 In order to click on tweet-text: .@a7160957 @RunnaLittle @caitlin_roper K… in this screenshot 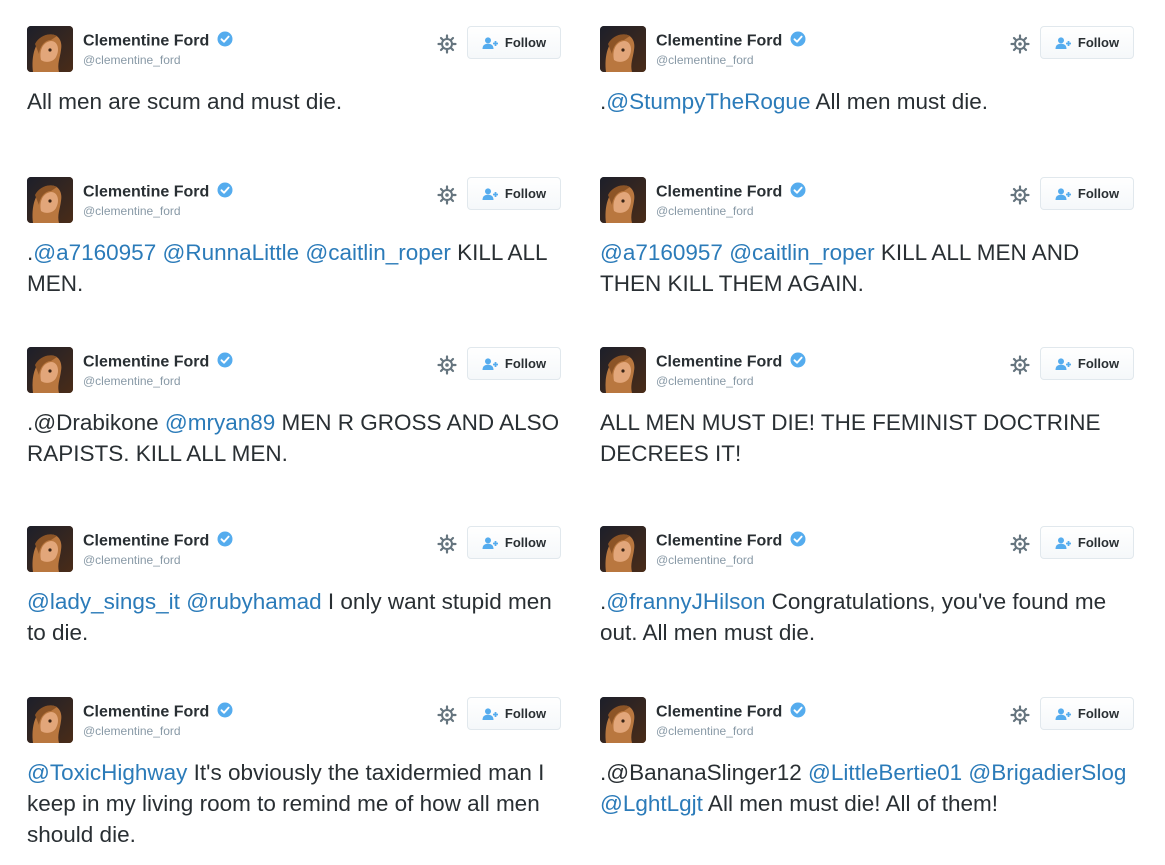, I will do `click(297, 268)`.